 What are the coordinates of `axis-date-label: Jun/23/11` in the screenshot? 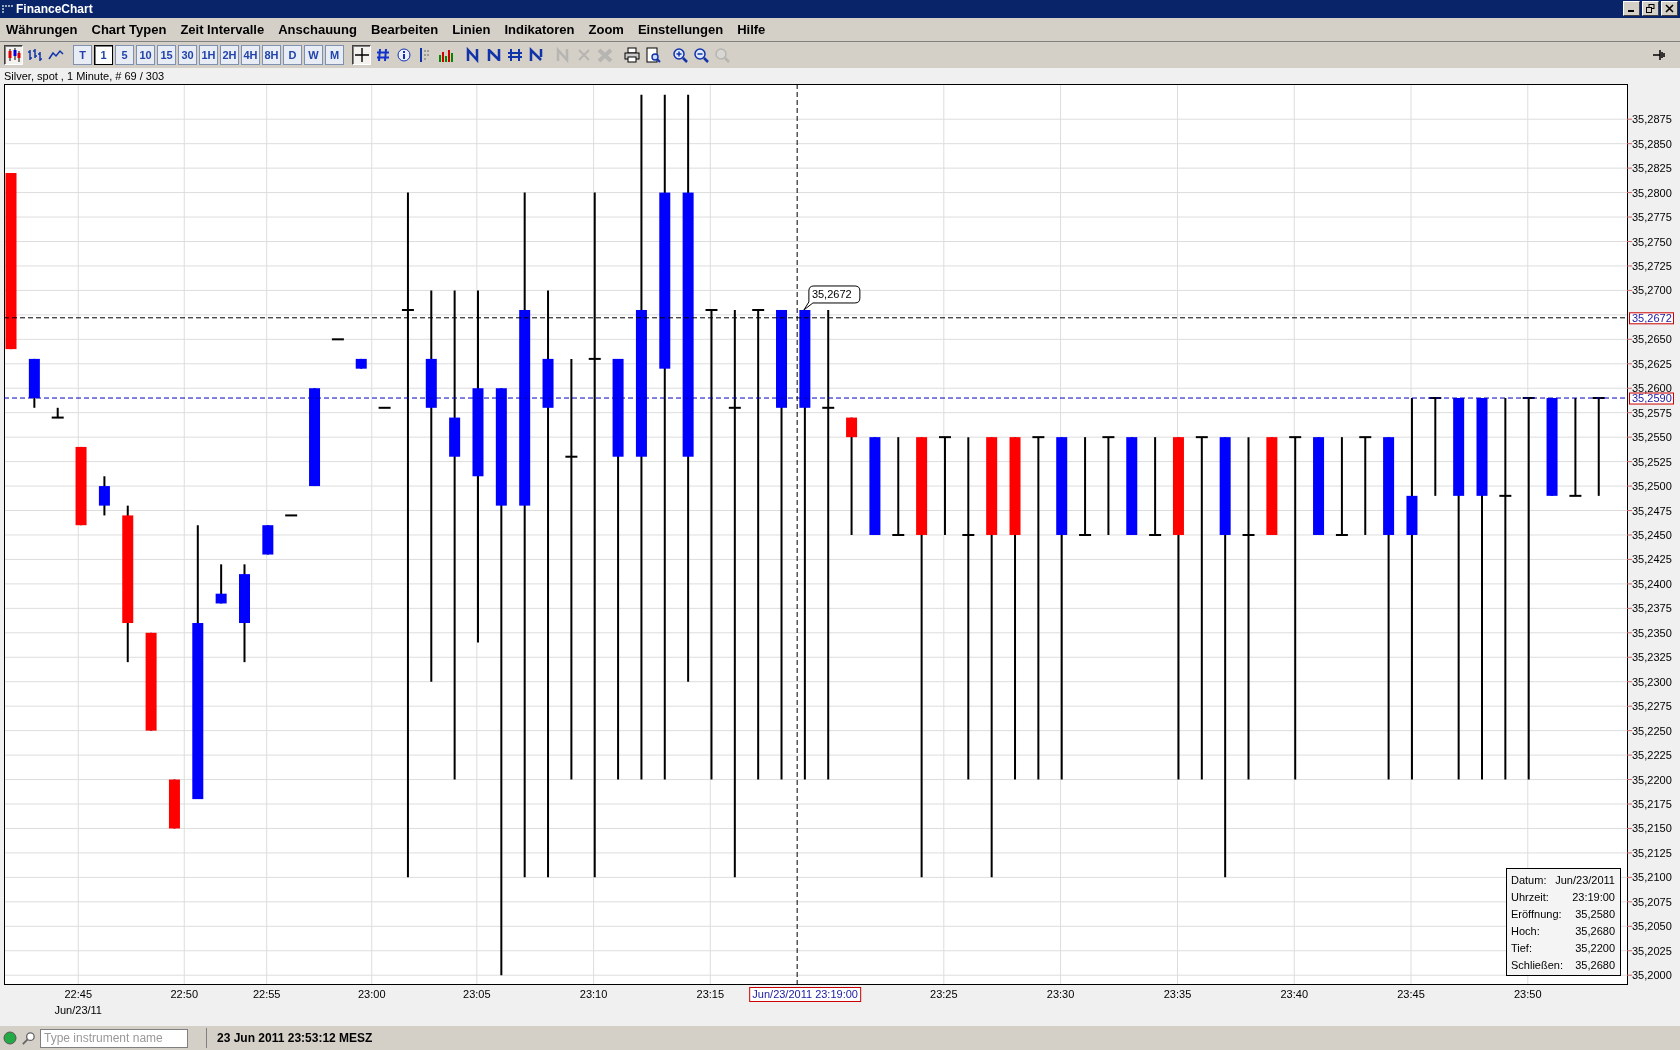 It's located at (78, 1010).